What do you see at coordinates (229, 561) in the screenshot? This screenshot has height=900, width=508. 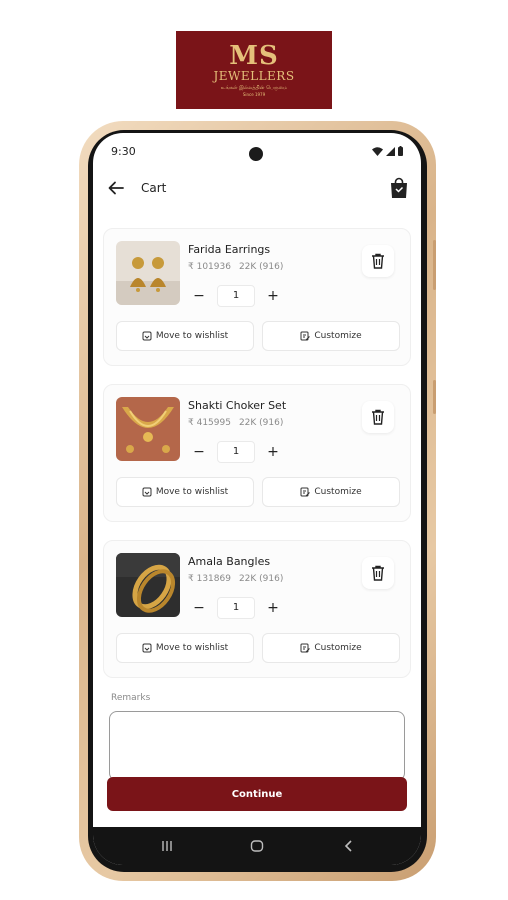 I see `product-name: Amala Bangles` at bounding box center [229, 561].